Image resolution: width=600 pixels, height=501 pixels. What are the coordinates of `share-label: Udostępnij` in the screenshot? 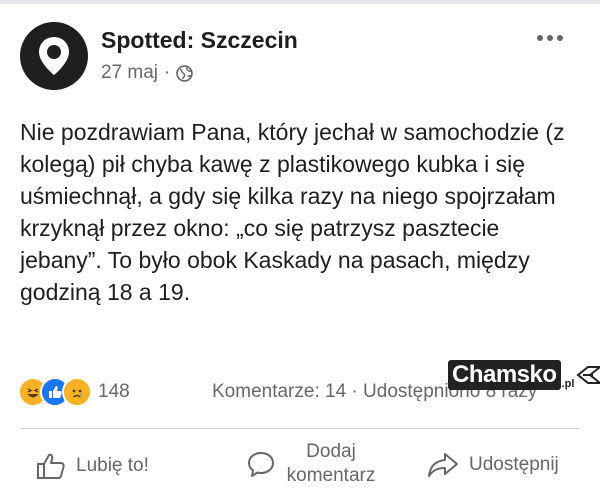 It's located at (514, 464).